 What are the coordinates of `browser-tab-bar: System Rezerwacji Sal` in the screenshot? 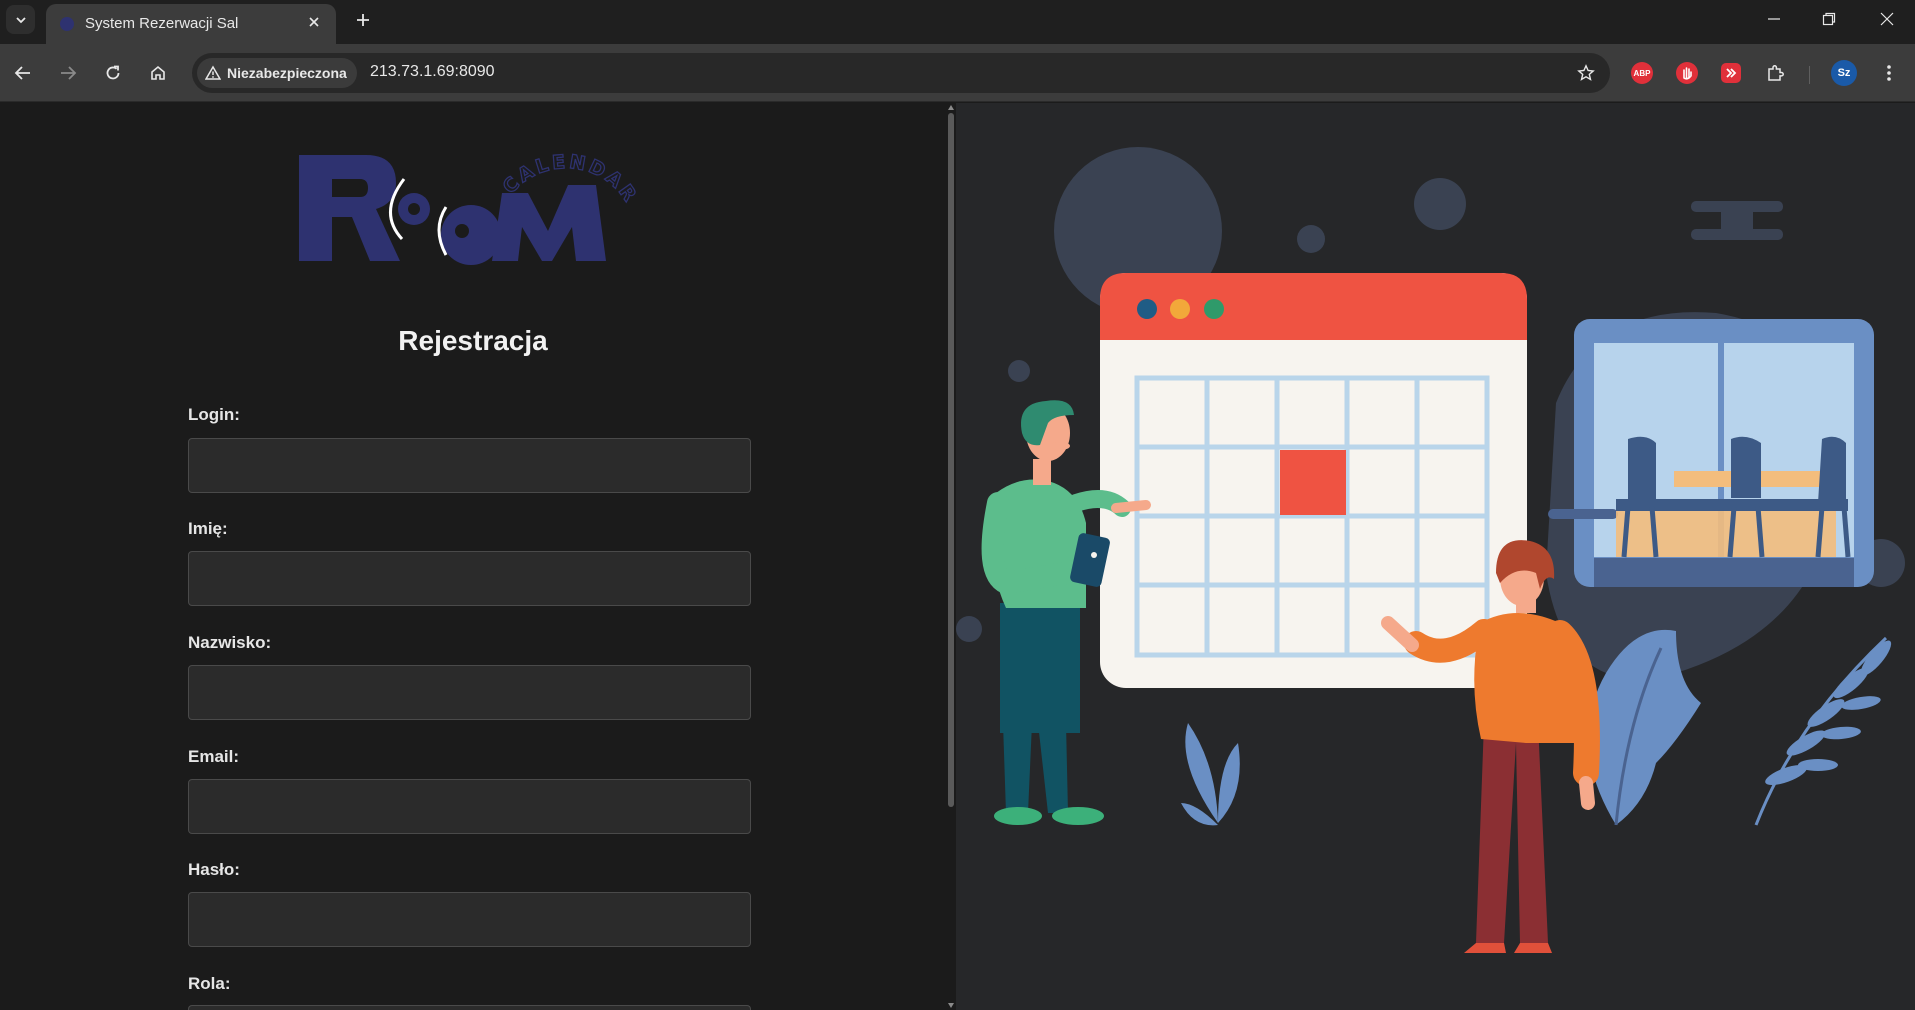 It's located at (957, 22).